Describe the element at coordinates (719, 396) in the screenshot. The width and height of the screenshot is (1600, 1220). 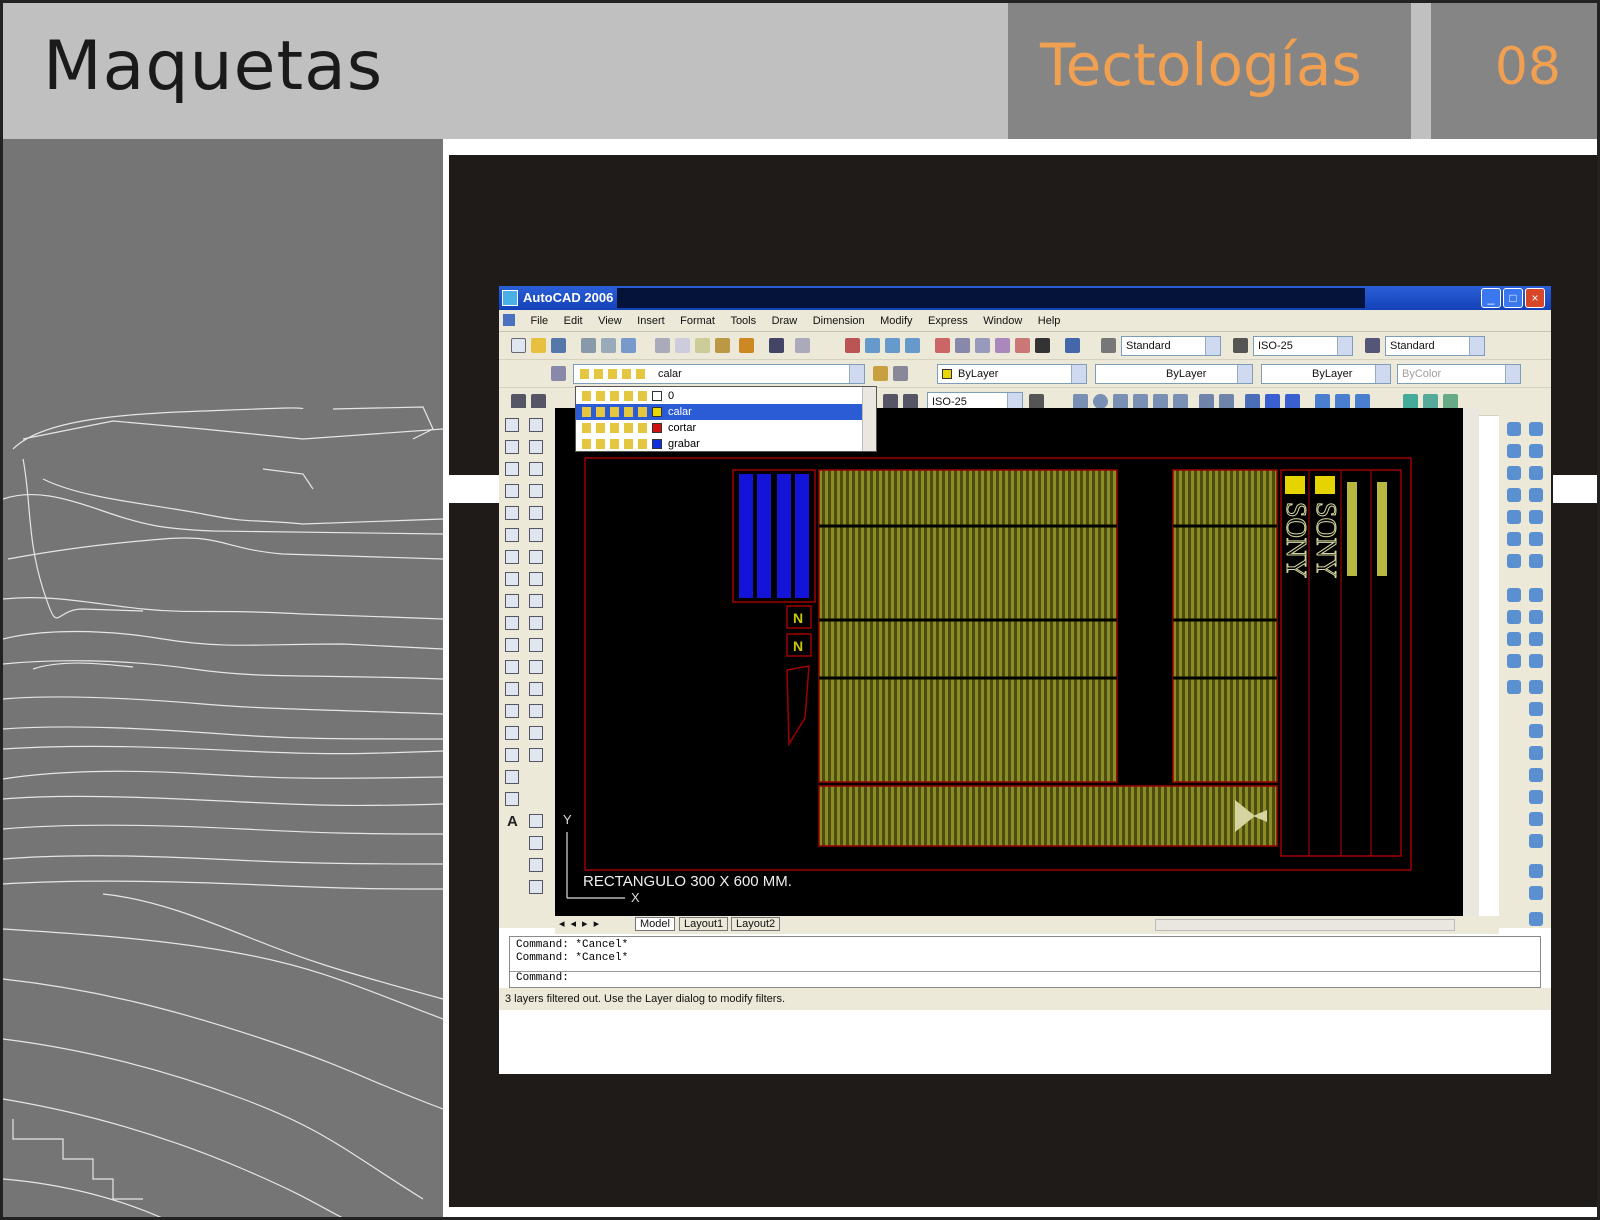
I see `layer-row: 0` at that location.